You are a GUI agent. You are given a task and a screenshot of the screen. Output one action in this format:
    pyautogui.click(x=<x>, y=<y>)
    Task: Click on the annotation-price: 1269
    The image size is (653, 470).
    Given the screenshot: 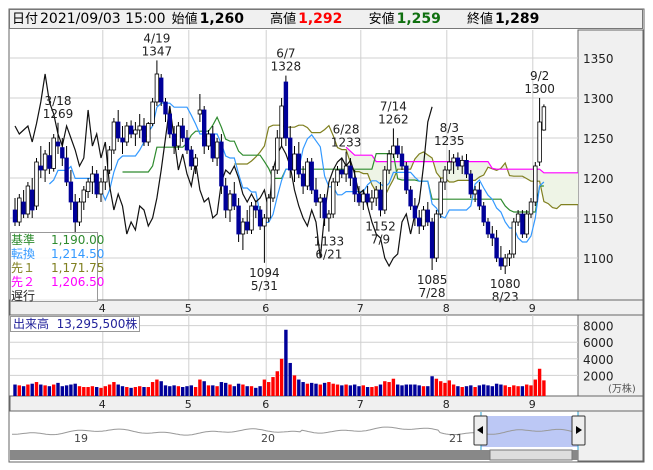 What is the action you would take?
    pyautogui.click(x=58, y=114)
    